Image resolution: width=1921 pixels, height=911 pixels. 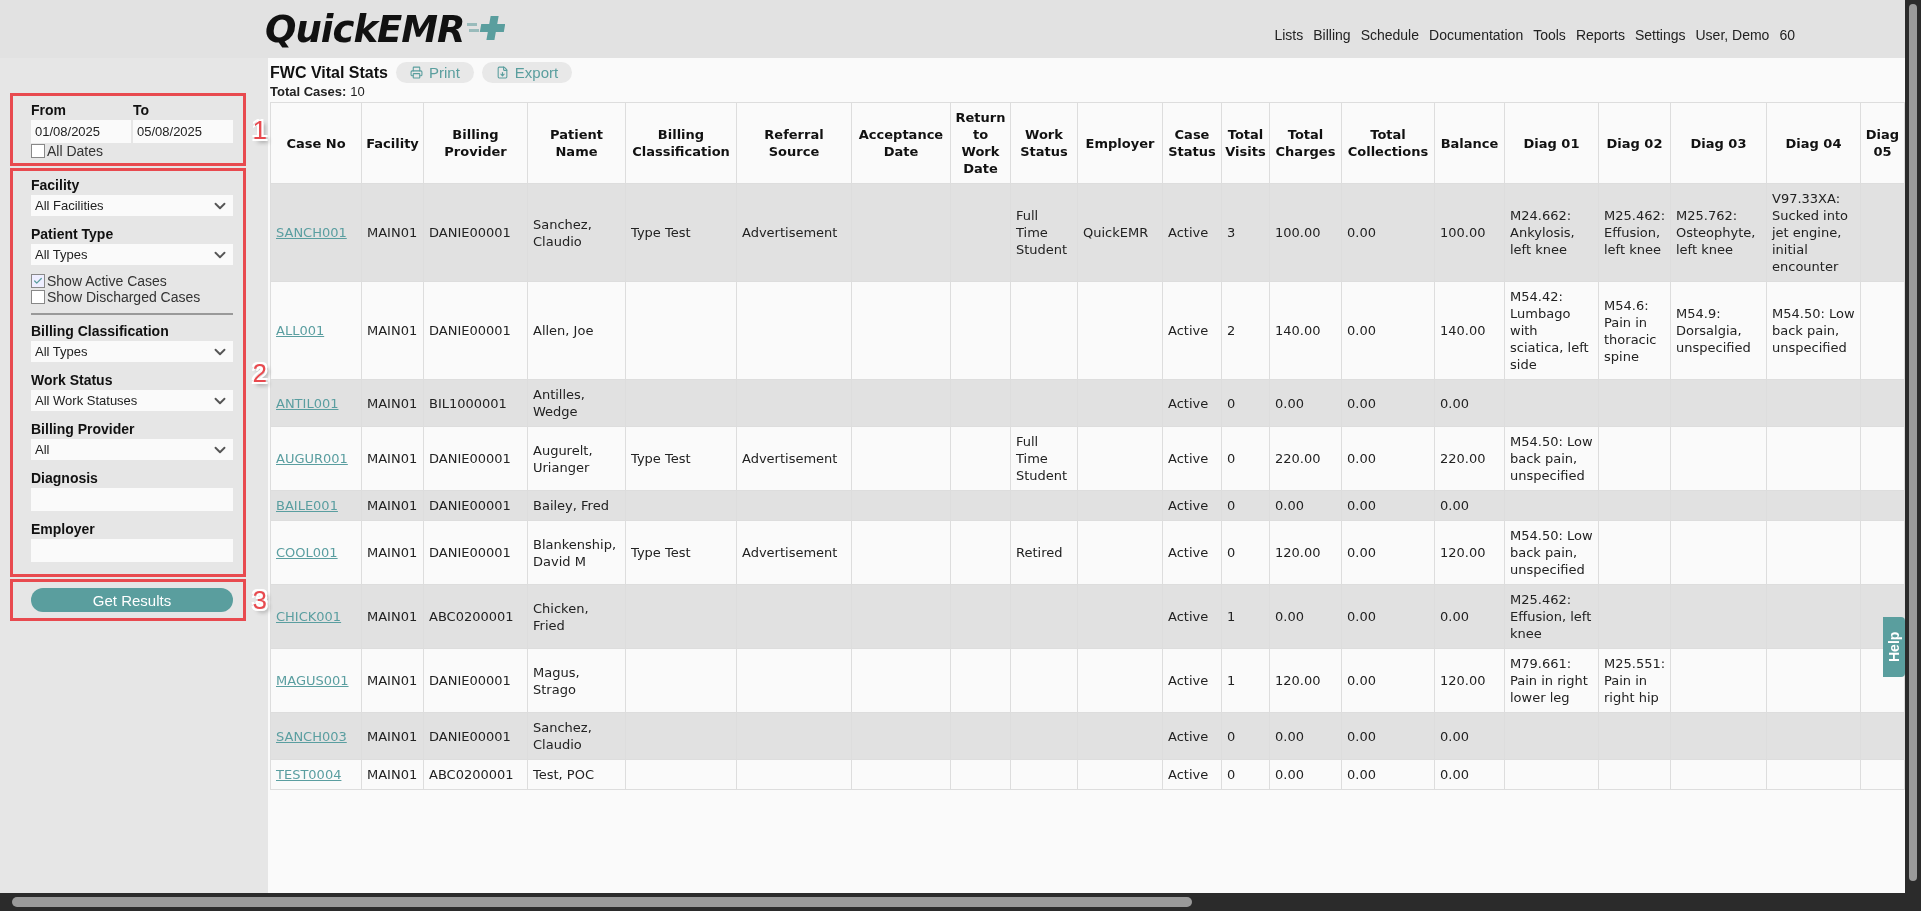 I want to click on column-header: Patient Name, so click(x=576, y=143).